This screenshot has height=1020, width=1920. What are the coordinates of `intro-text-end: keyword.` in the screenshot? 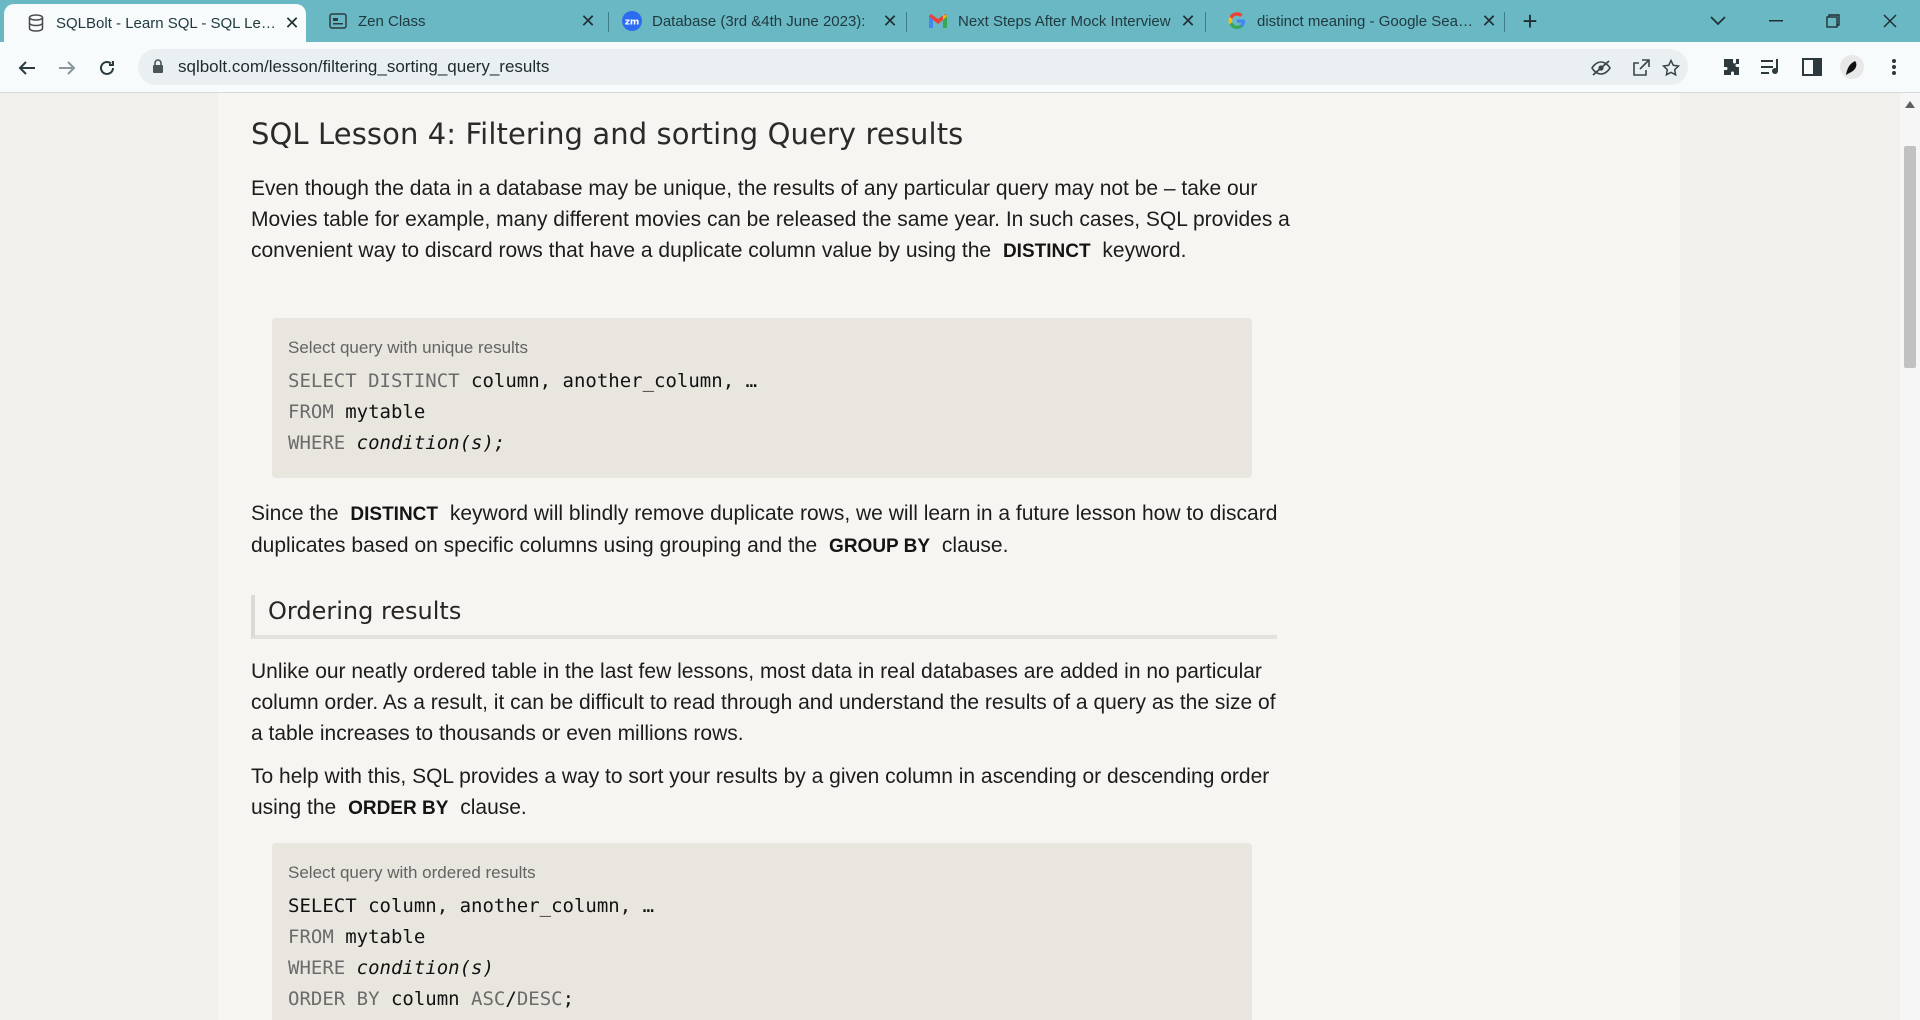 It's located at (1144, 250).